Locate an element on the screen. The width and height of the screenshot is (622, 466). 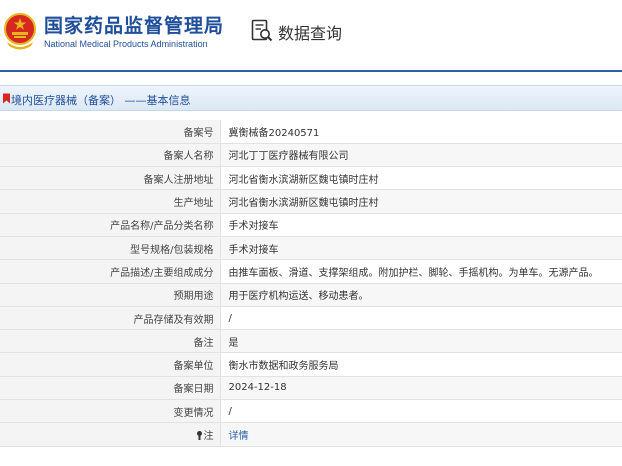
table-row: 备注是 is located at coordinates (311, 341).